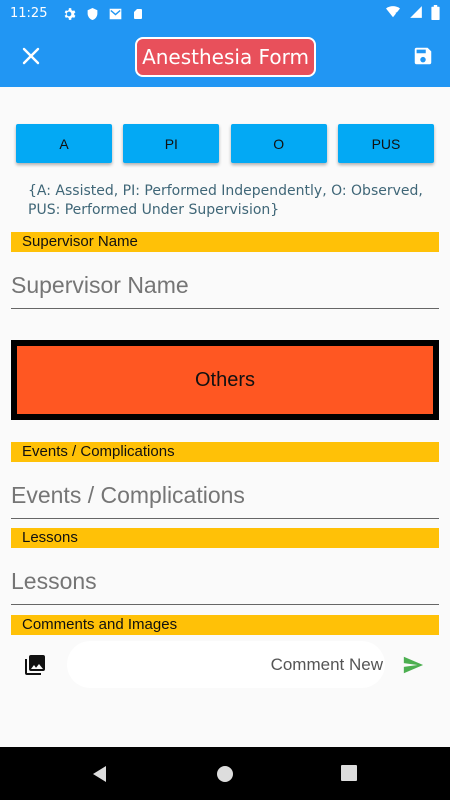  What do you see at coordinates (64, 143) in the screenshot?
I see `role-button-assisted: A` at bounding box center [64, 143].